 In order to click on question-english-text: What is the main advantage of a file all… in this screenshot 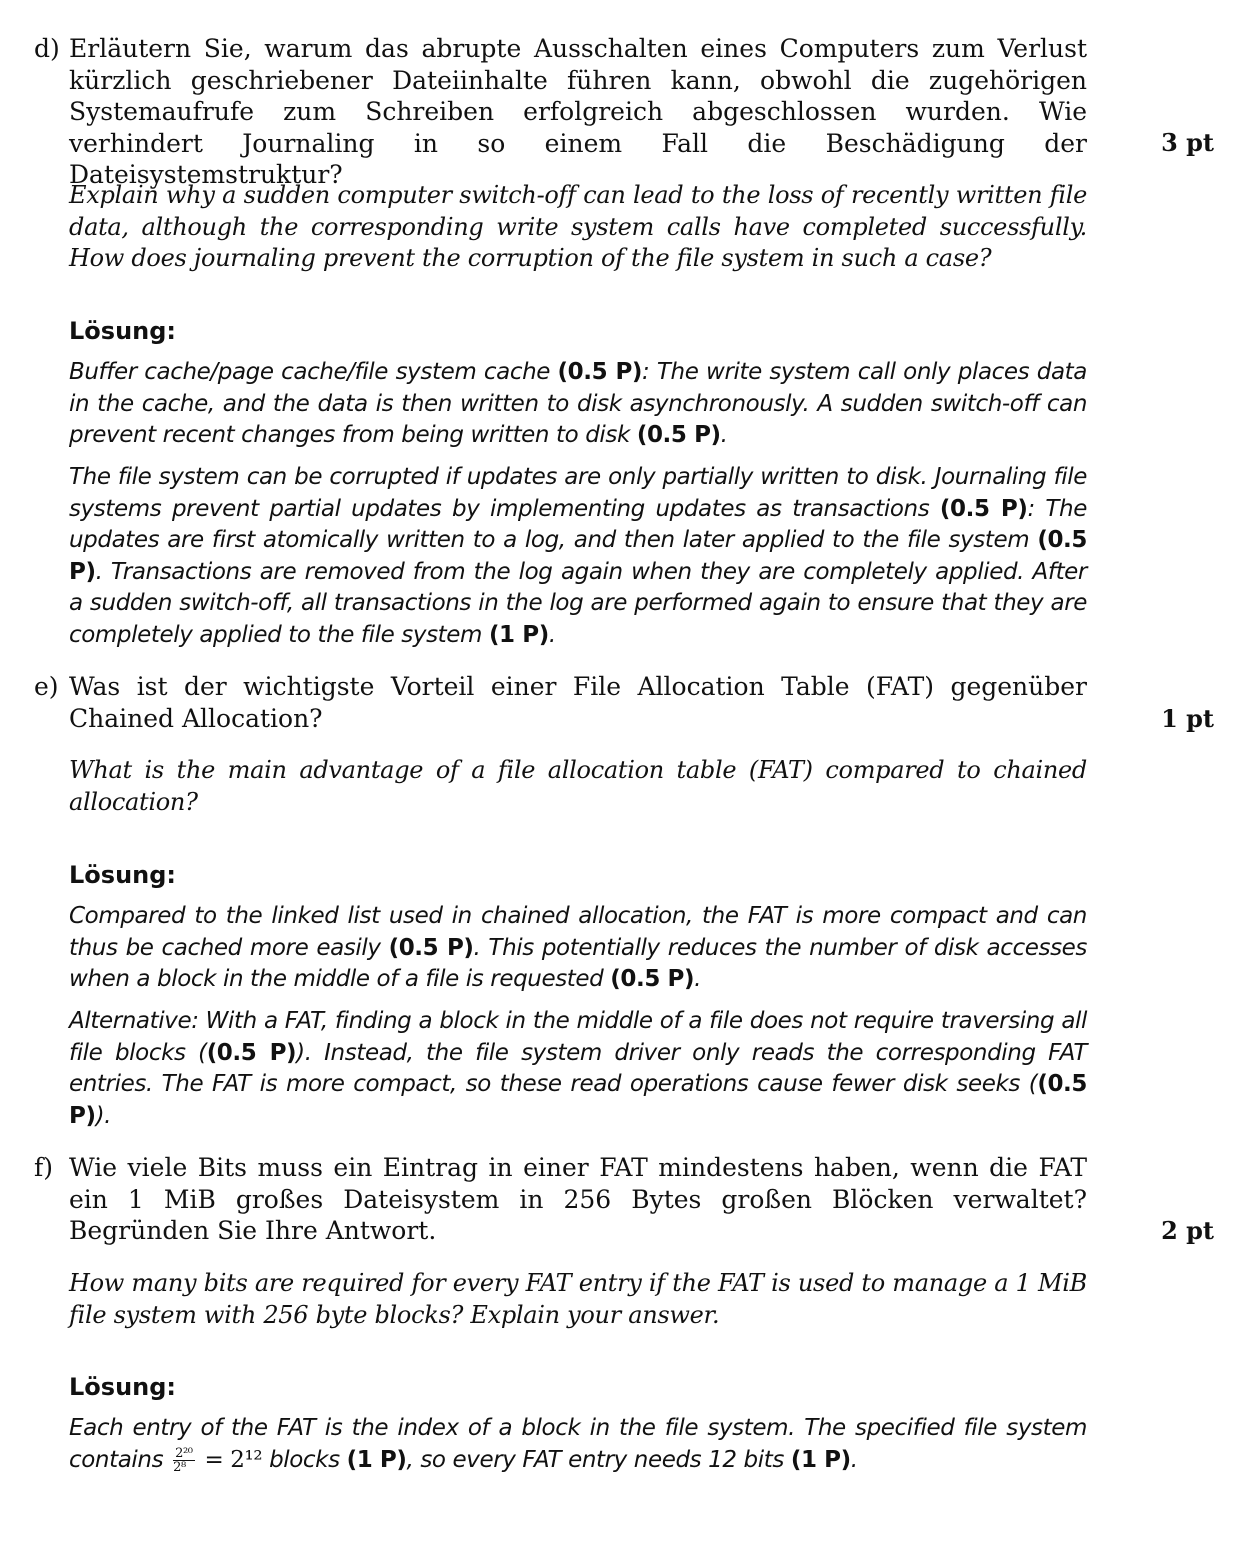, I will do `click(578, 786)`.